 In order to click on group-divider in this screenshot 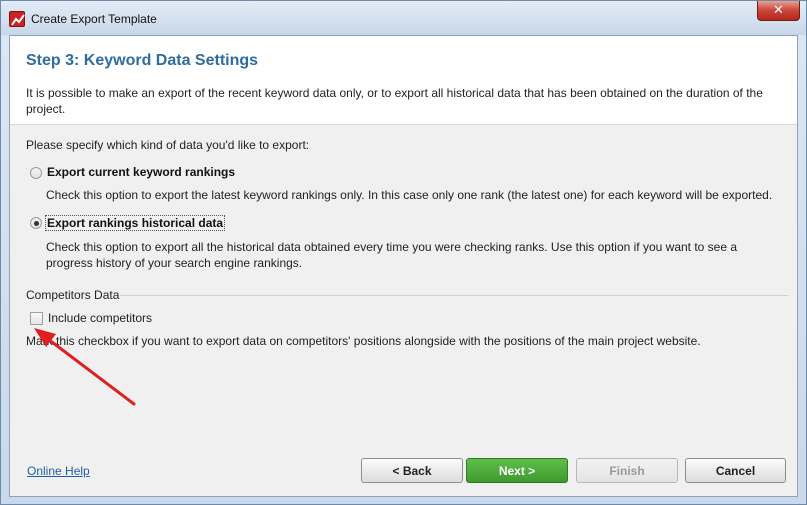, I will do `click(454, 295)`.